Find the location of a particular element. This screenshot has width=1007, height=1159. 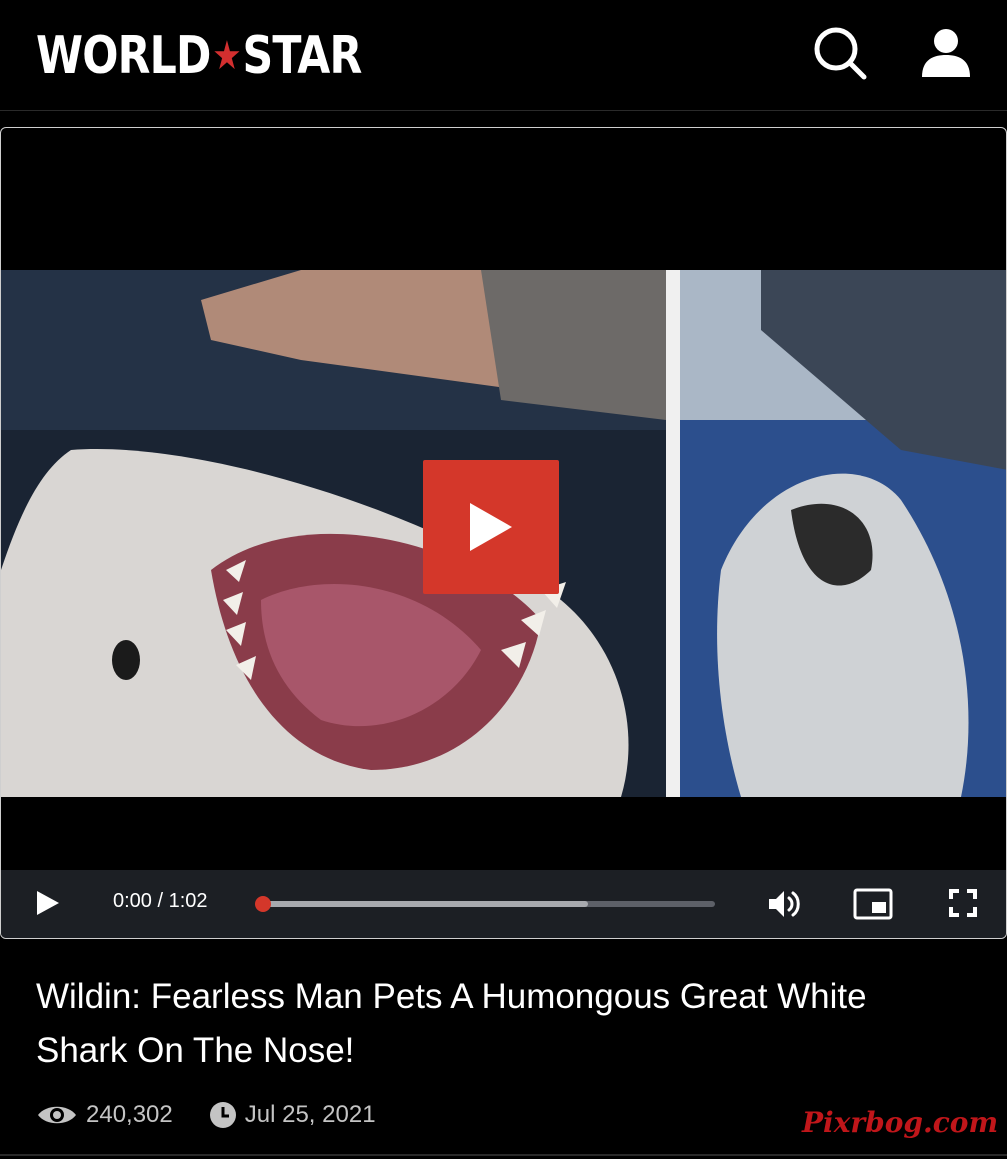

site-header: WORLD ★ STAR is located at coordinates (503, 55).